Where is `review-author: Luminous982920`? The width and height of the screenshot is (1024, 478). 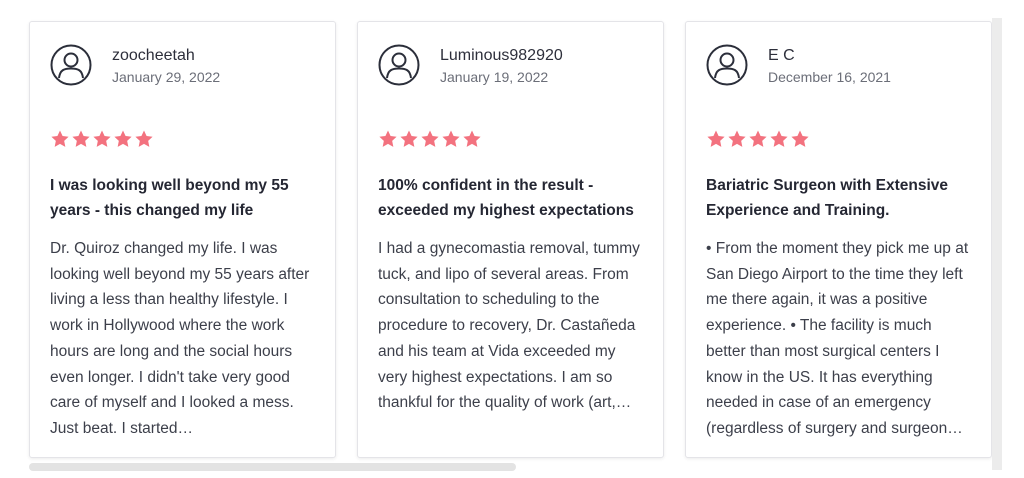 review-author: Luminous982920 is located at coordinates (501, 55).